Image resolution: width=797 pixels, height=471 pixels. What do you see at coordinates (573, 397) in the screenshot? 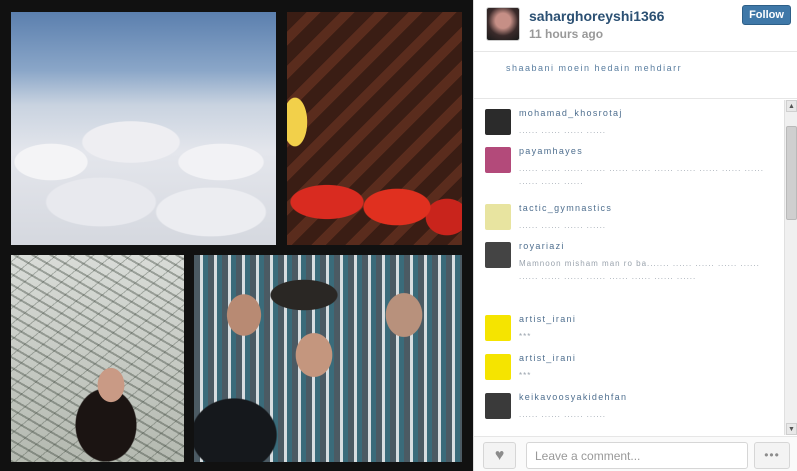
I see `comment-username: keikavoosyakidehfan` at bounding box center [573, 397].